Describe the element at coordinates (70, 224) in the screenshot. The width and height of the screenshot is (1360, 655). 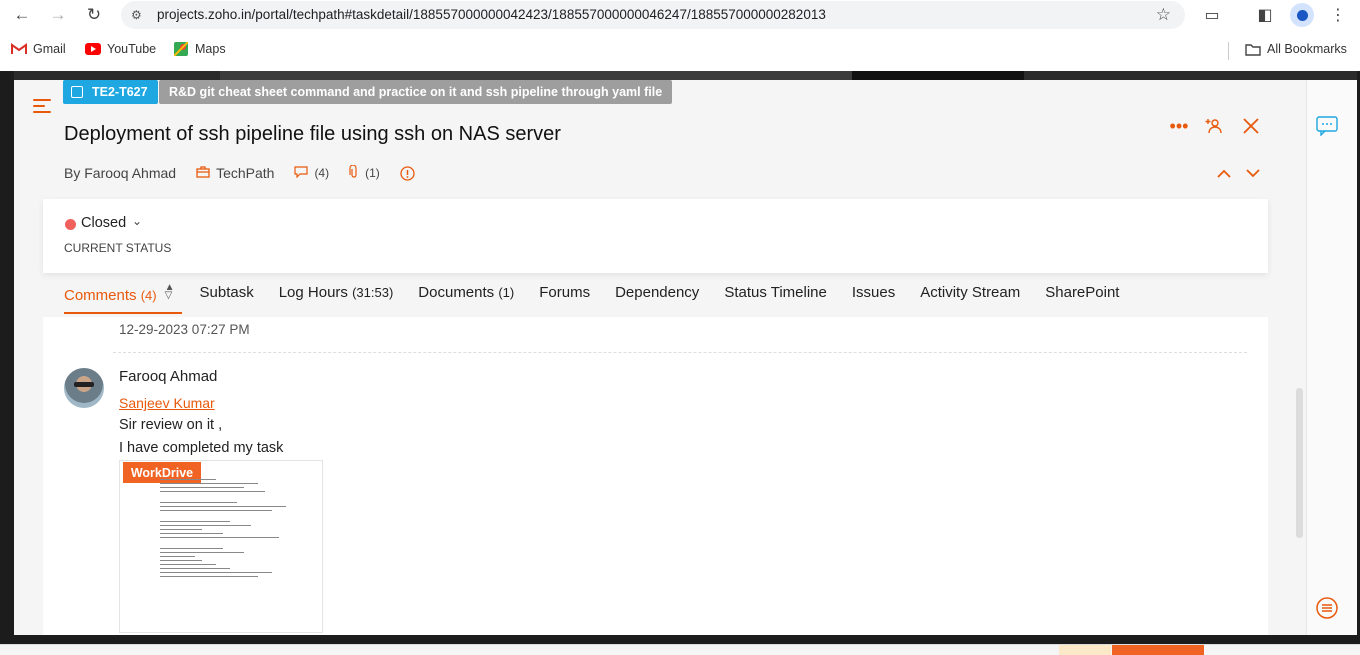
I see `status-dot` at that location.